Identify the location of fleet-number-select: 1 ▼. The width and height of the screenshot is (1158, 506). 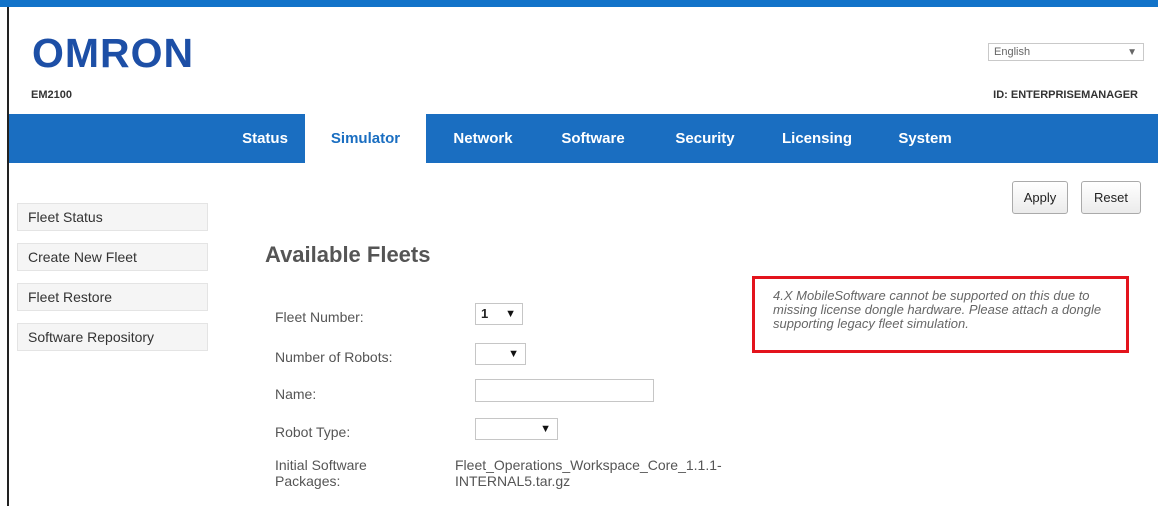
(499, 314).